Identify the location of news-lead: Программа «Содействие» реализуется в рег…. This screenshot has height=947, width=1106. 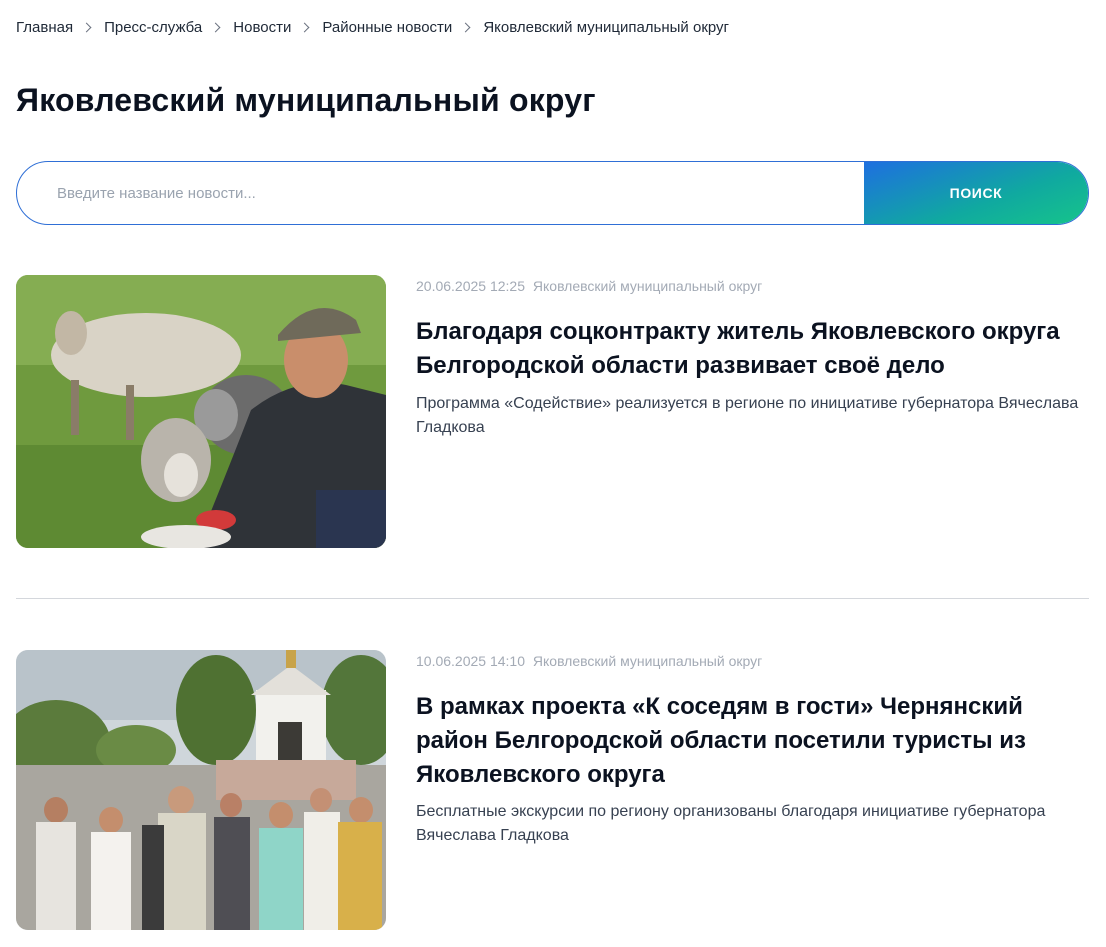
(747, 415).